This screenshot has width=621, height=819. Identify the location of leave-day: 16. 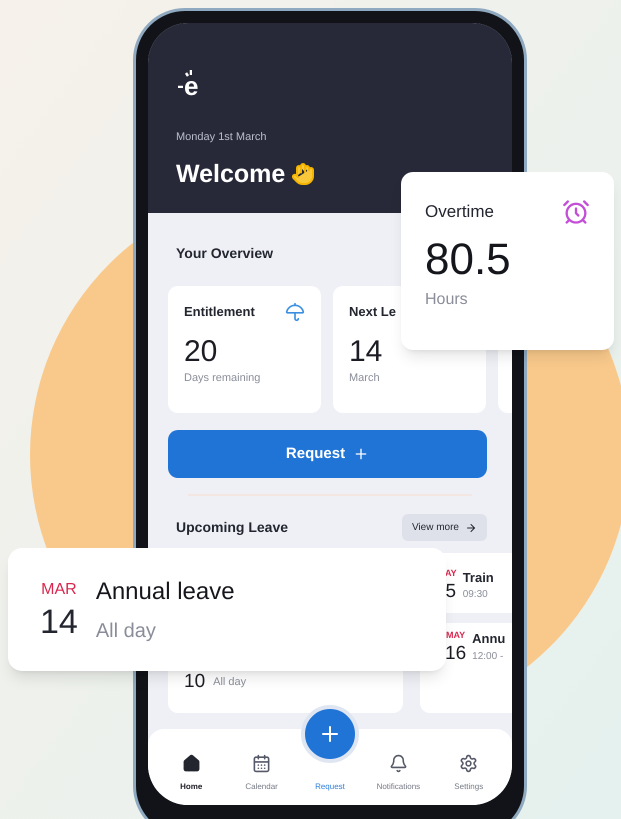
(455, 653).